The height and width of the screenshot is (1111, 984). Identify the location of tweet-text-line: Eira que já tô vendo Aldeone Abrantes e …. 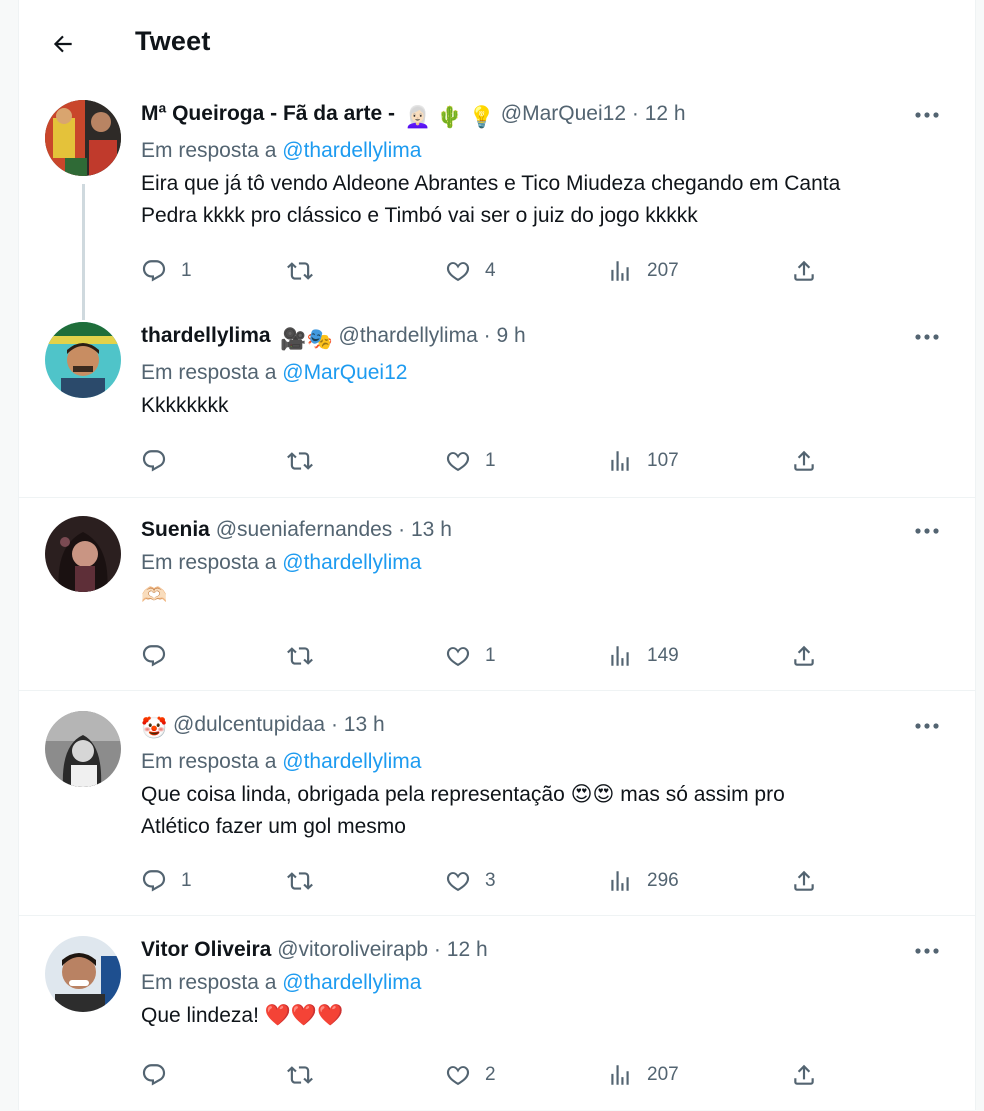
(491, 183).